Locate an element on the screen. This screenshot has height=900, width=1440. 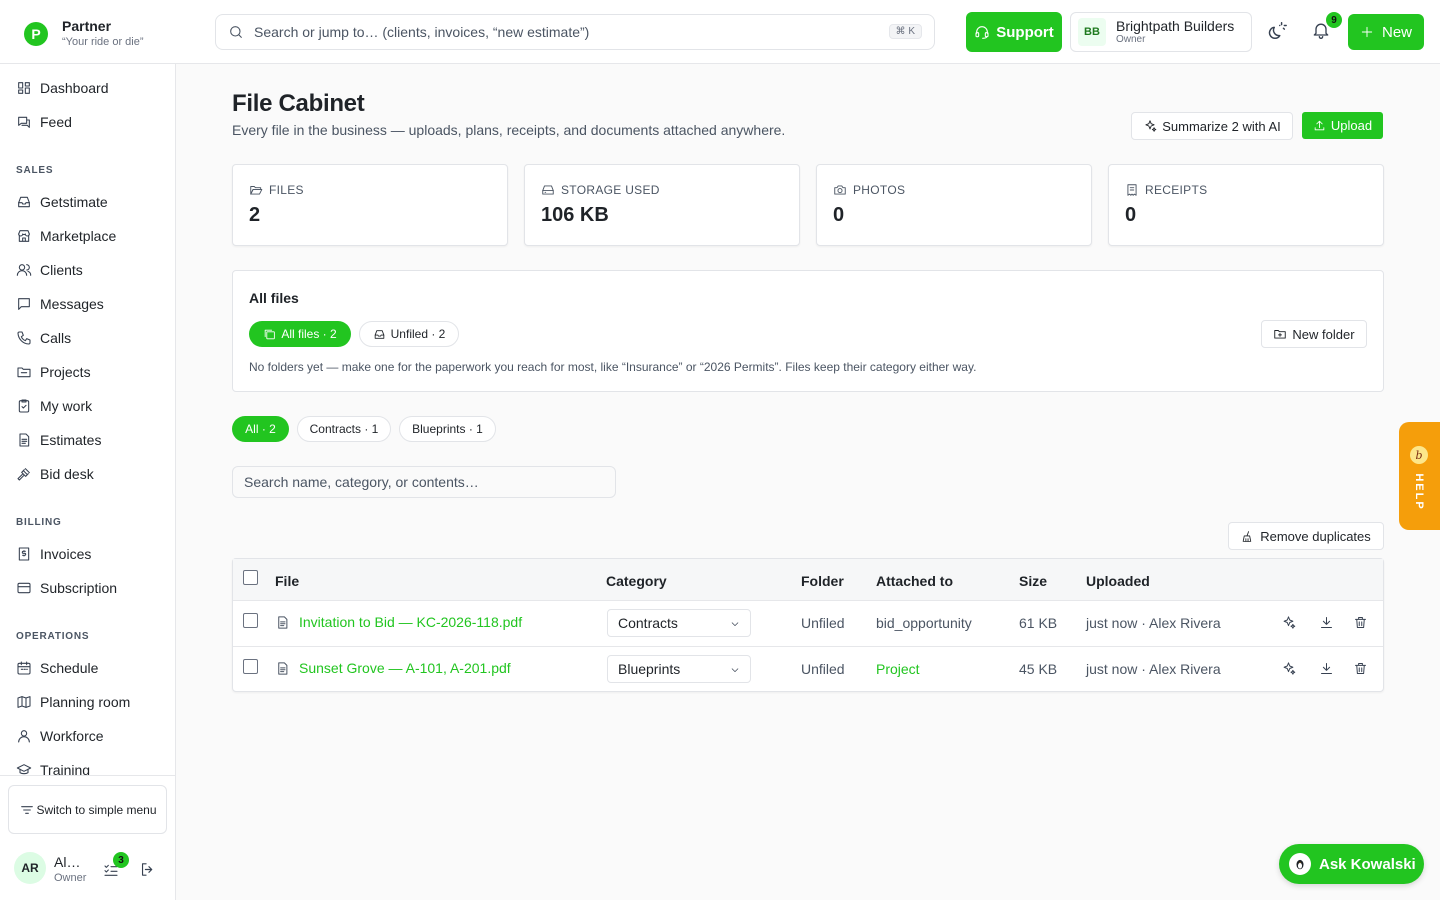
sidebar-item-workforce: Workforce is located at coordinates (60, 736).